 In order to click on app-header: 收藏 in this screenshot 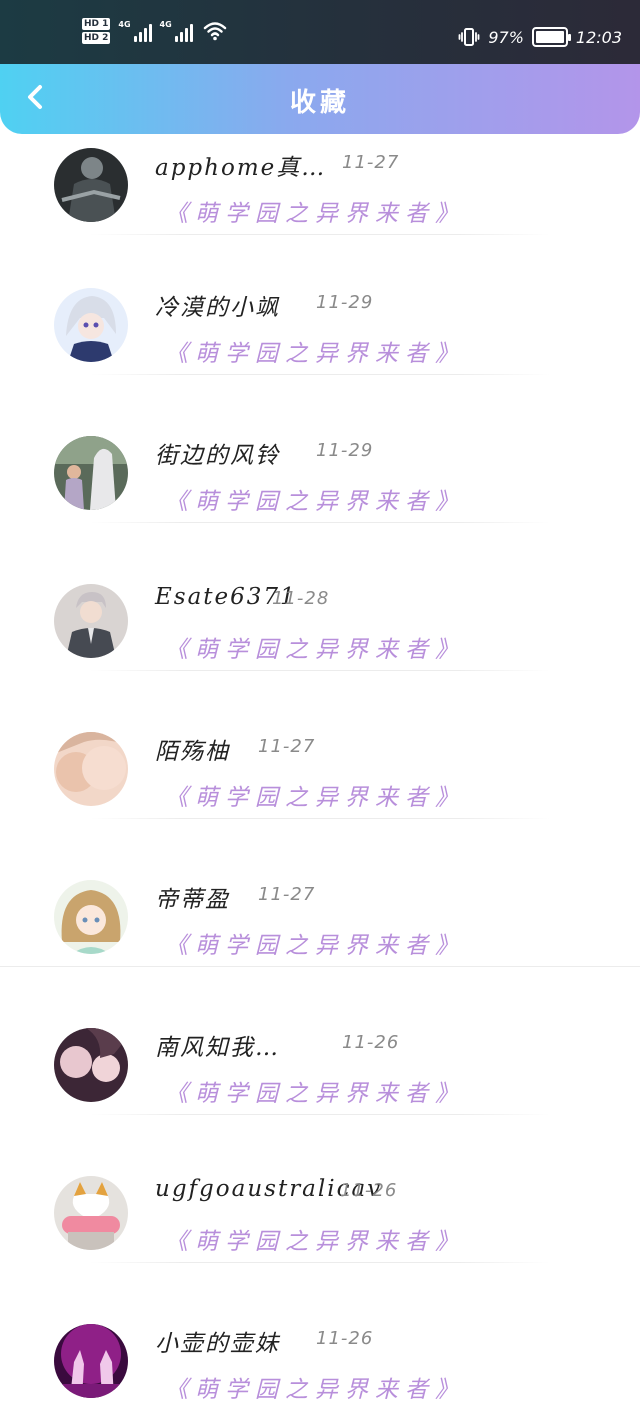, I will do `click(320, 99)`.